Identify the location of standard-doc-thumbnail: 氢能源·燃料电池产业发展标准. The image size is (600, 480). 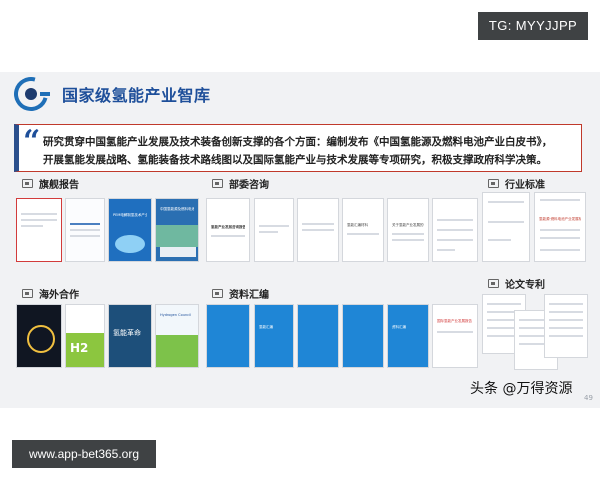
(560, 227).